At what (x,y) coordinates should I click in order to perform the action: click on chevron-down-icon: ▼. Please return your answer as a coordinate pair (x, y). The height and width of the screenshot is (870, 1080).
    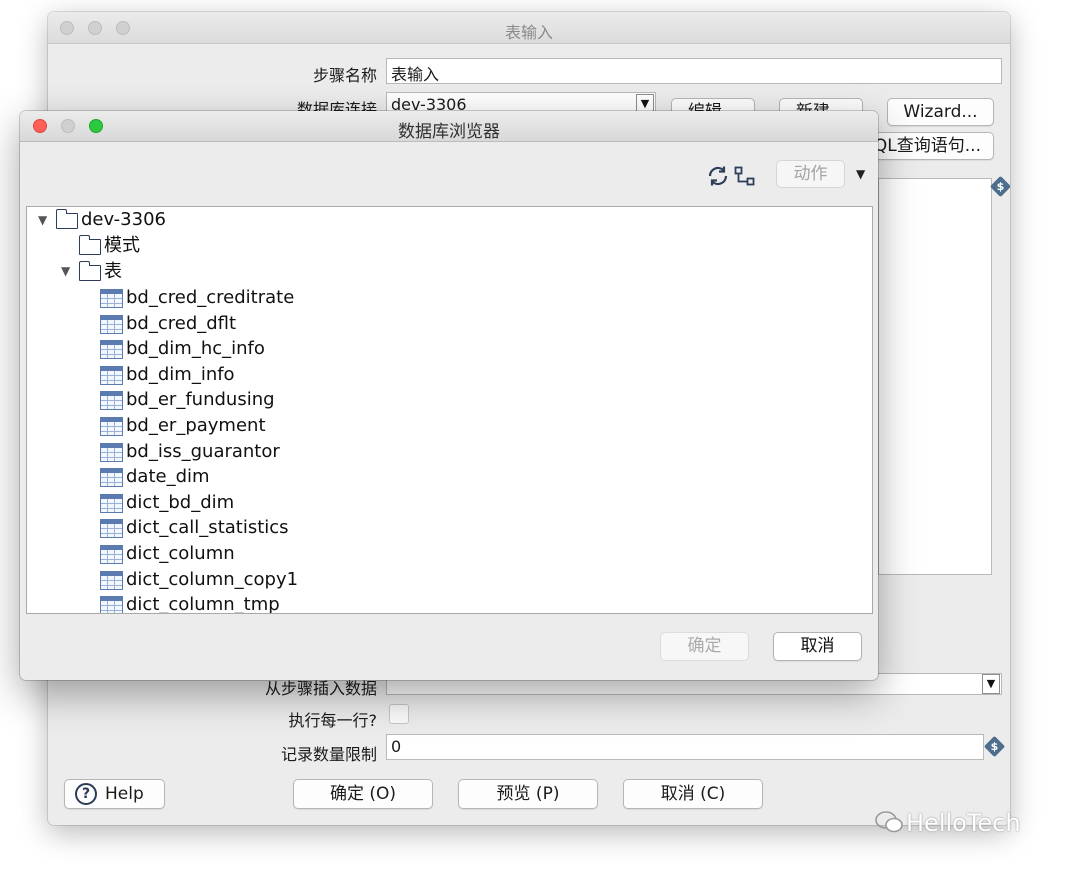
    Looking at the image, I should click on (860, 174).